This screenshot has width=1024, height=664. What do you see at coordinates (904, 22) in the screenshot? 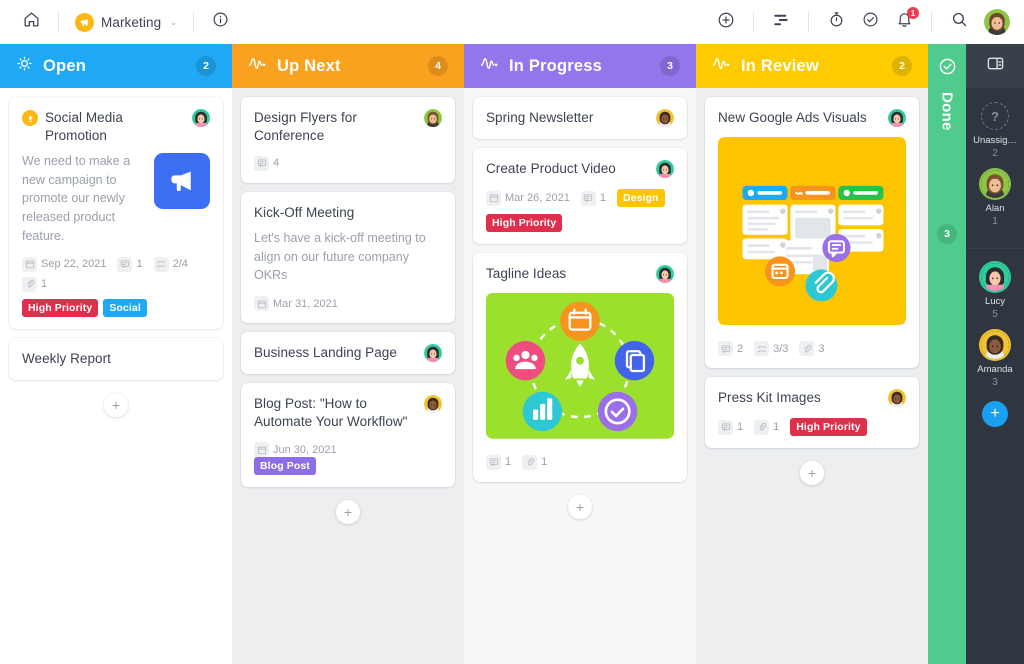
I see `notifications-button: 1` at bounding box center [904, 22].